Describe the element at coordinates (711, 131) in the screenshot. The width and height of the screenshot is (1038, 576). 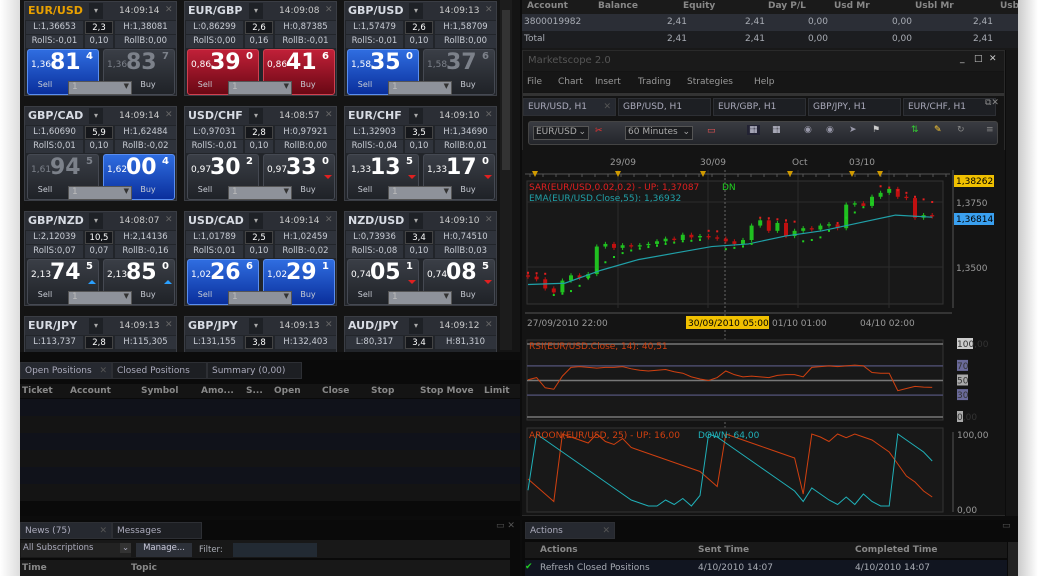
I see `indicator-icon: ▭` at that location.